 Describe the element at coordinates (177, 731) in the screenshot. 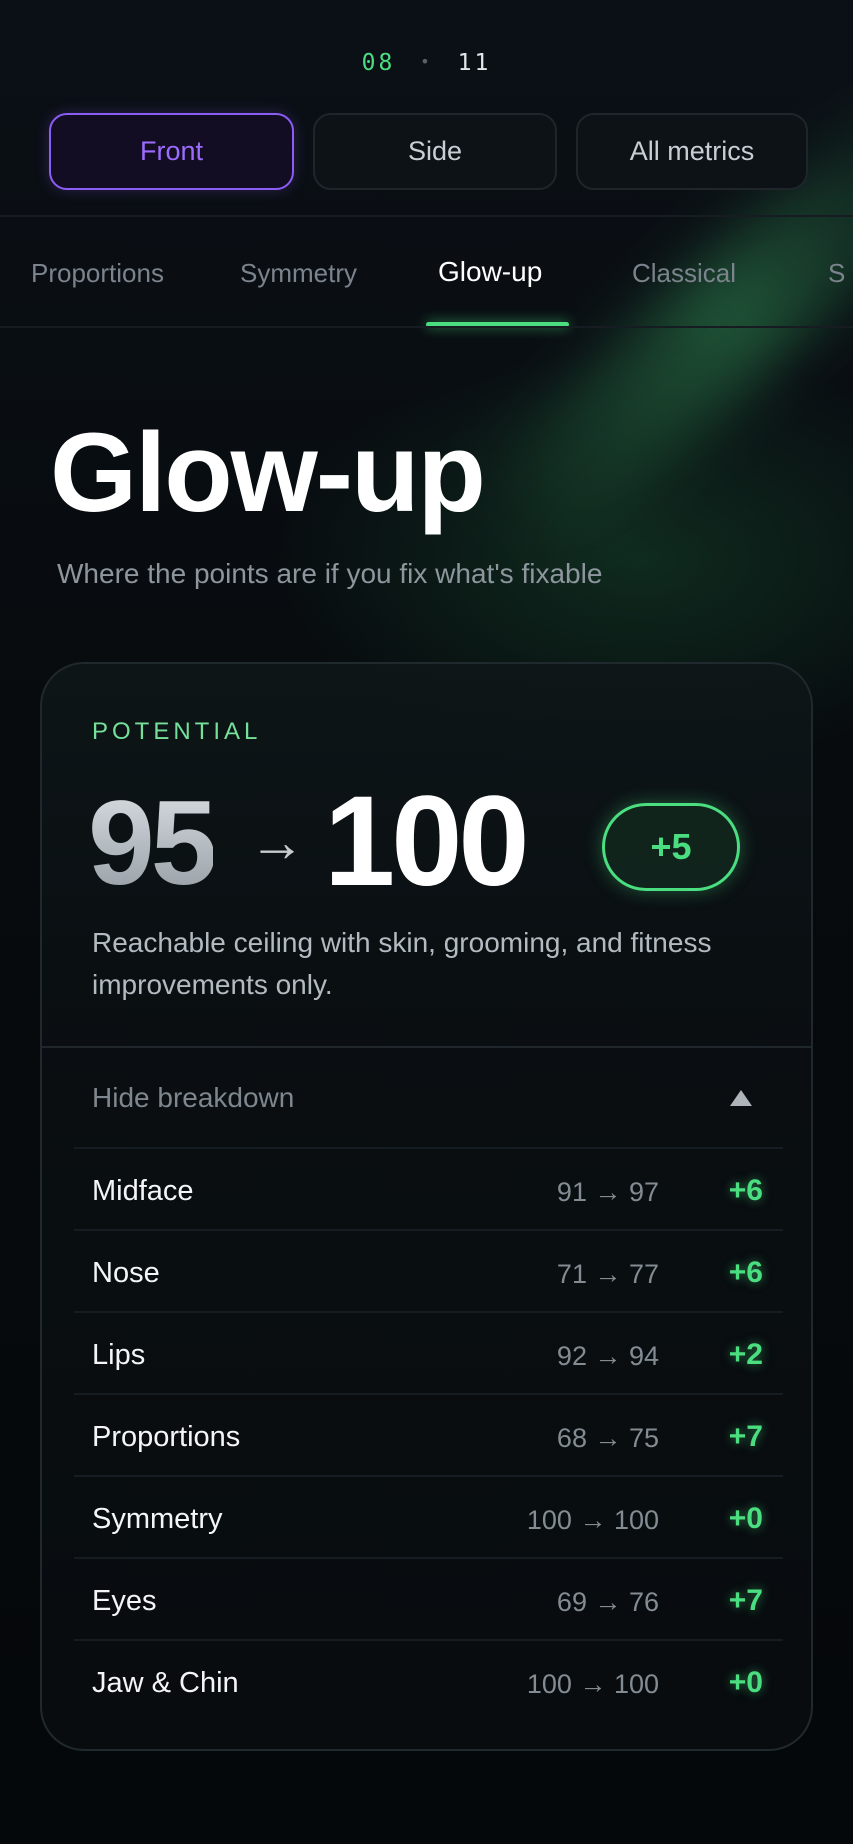

I see `potential-label: POTENTIAL` at that location.